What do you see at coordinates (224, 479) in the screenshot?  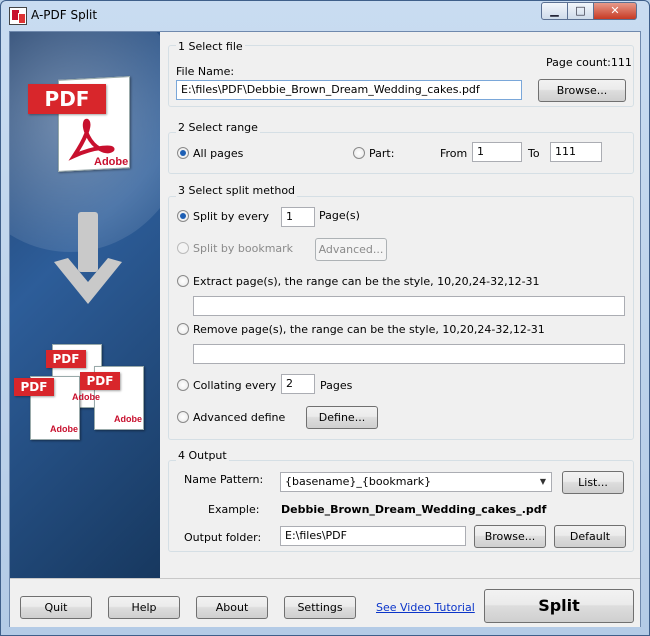 I see `name-pattern-label: Name Pattern:` at bounding box center [224, 479].